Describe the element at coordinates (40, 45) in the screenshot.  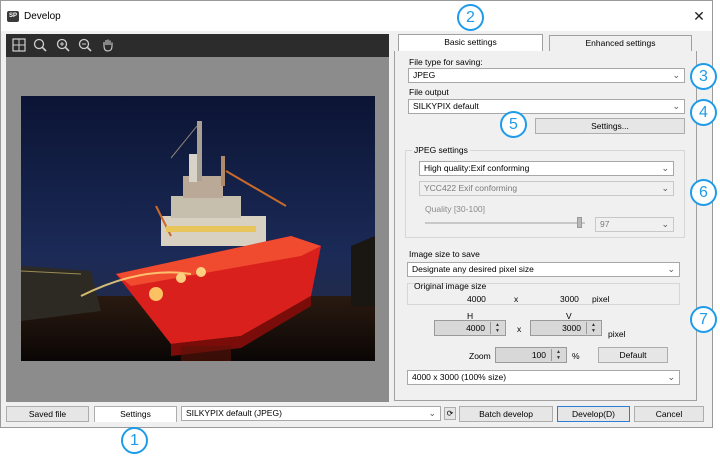
I see `zoom-fit-icon` at that location.